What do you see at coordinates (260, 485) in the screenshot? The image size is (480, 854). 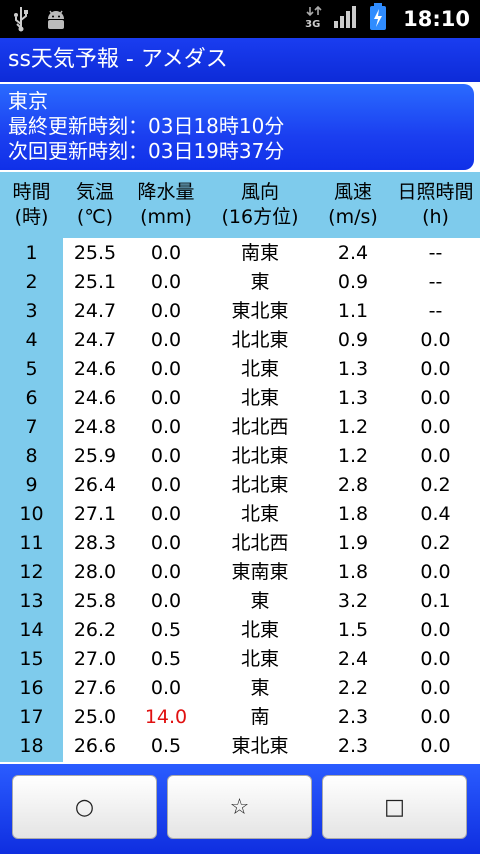 I see `cell-wind-direction: 北北東` at bounding box center [260, 485].